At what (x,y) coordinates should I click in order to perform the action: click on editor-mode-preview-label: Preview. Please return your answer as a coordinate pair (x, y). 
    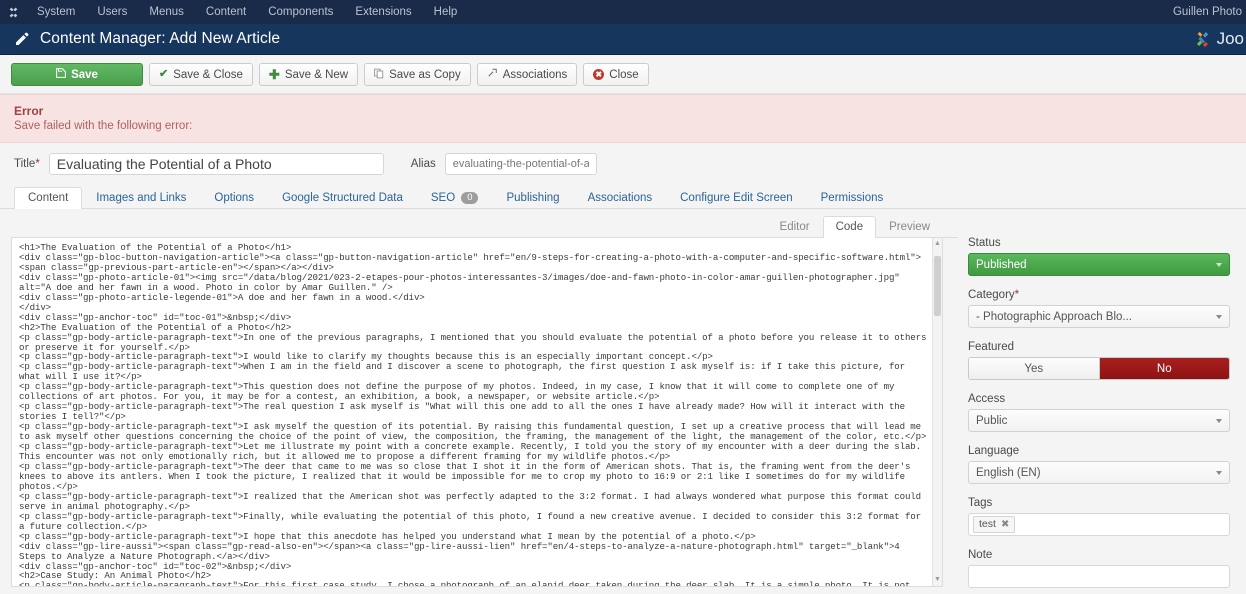
    Looking at the image, I should click on (909, 227).